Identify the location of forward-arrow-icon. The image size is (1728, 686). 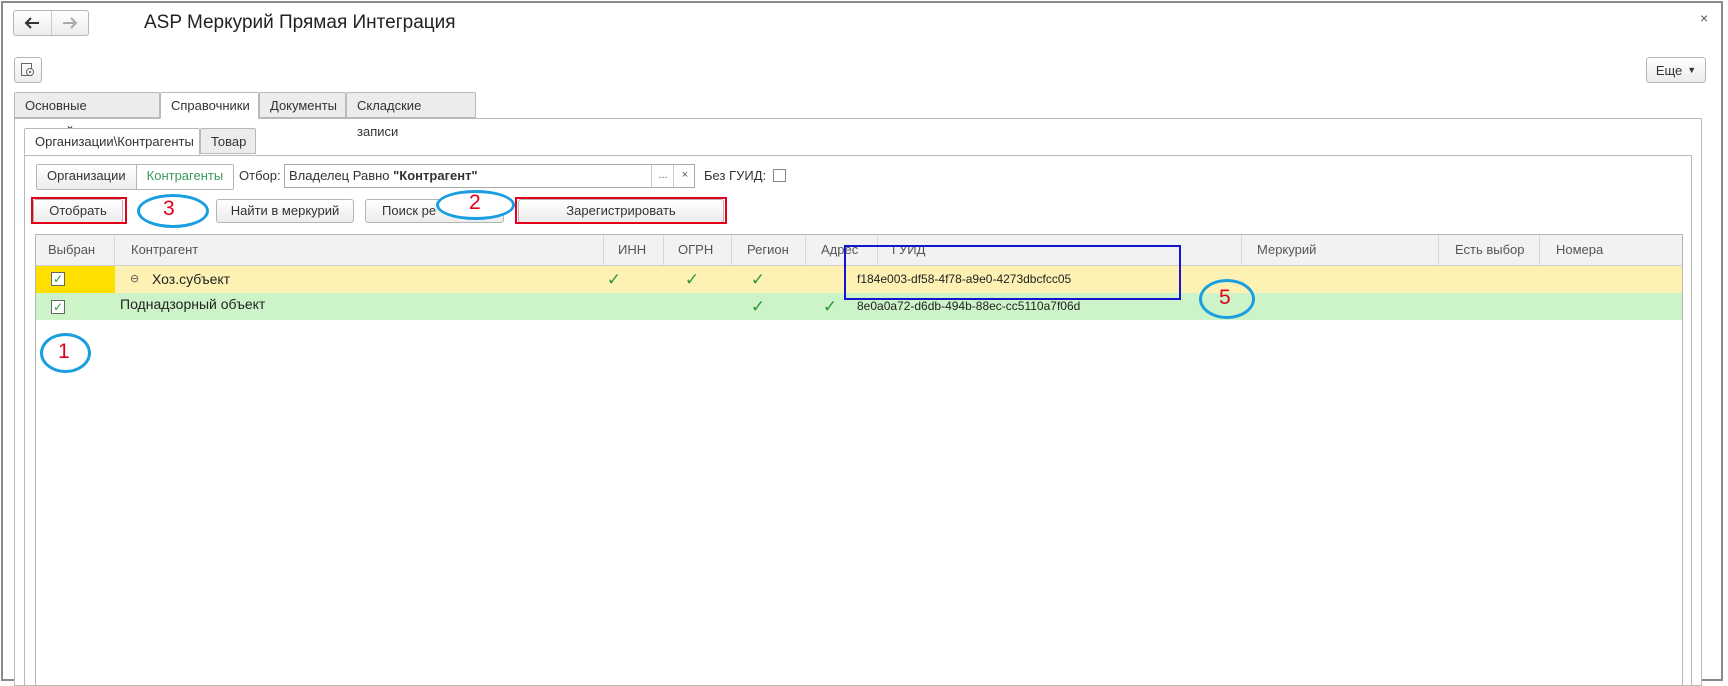
(69, 23).